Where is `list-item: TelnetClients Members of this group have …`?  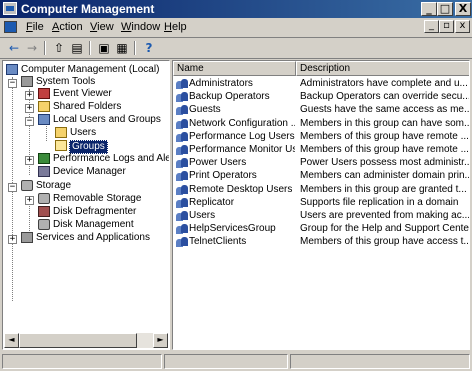
list-item: TelnetClients Members of this group have … is located at coordinates (321, 241).